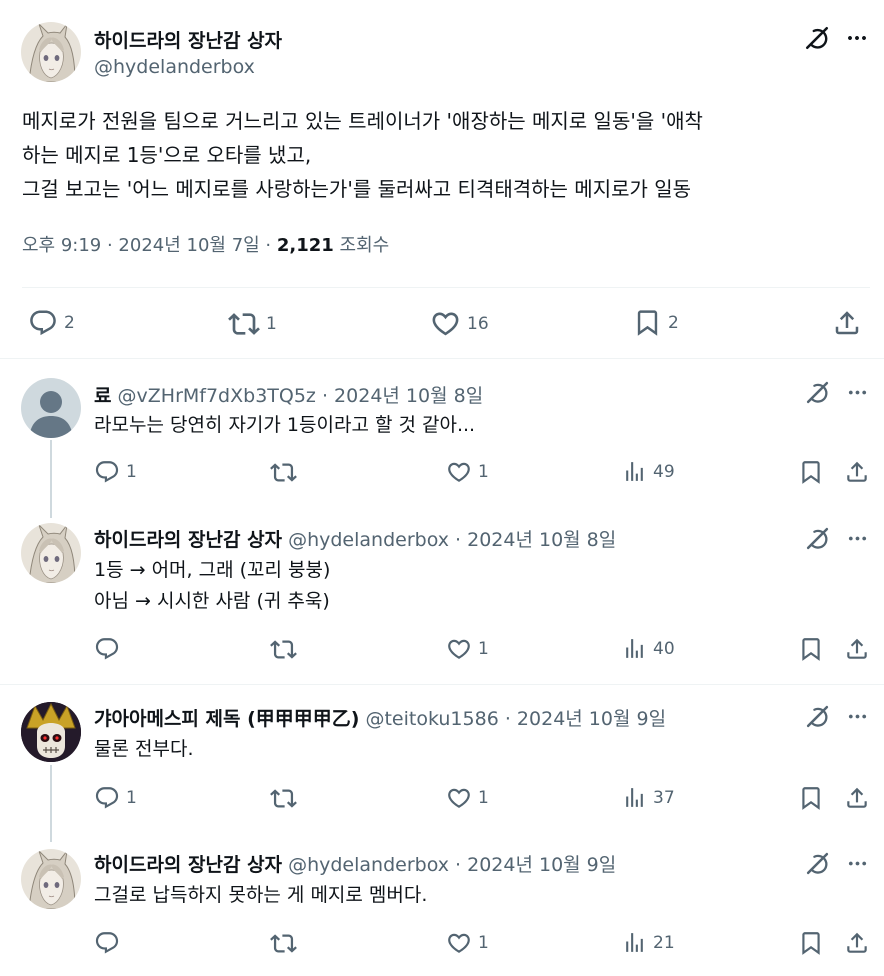 This screenshot has width=884, height=976. What do you see at coordinates (305, 245) in the screenshot?
I see `views-count: 2,121` at bounding box center [305, 245].